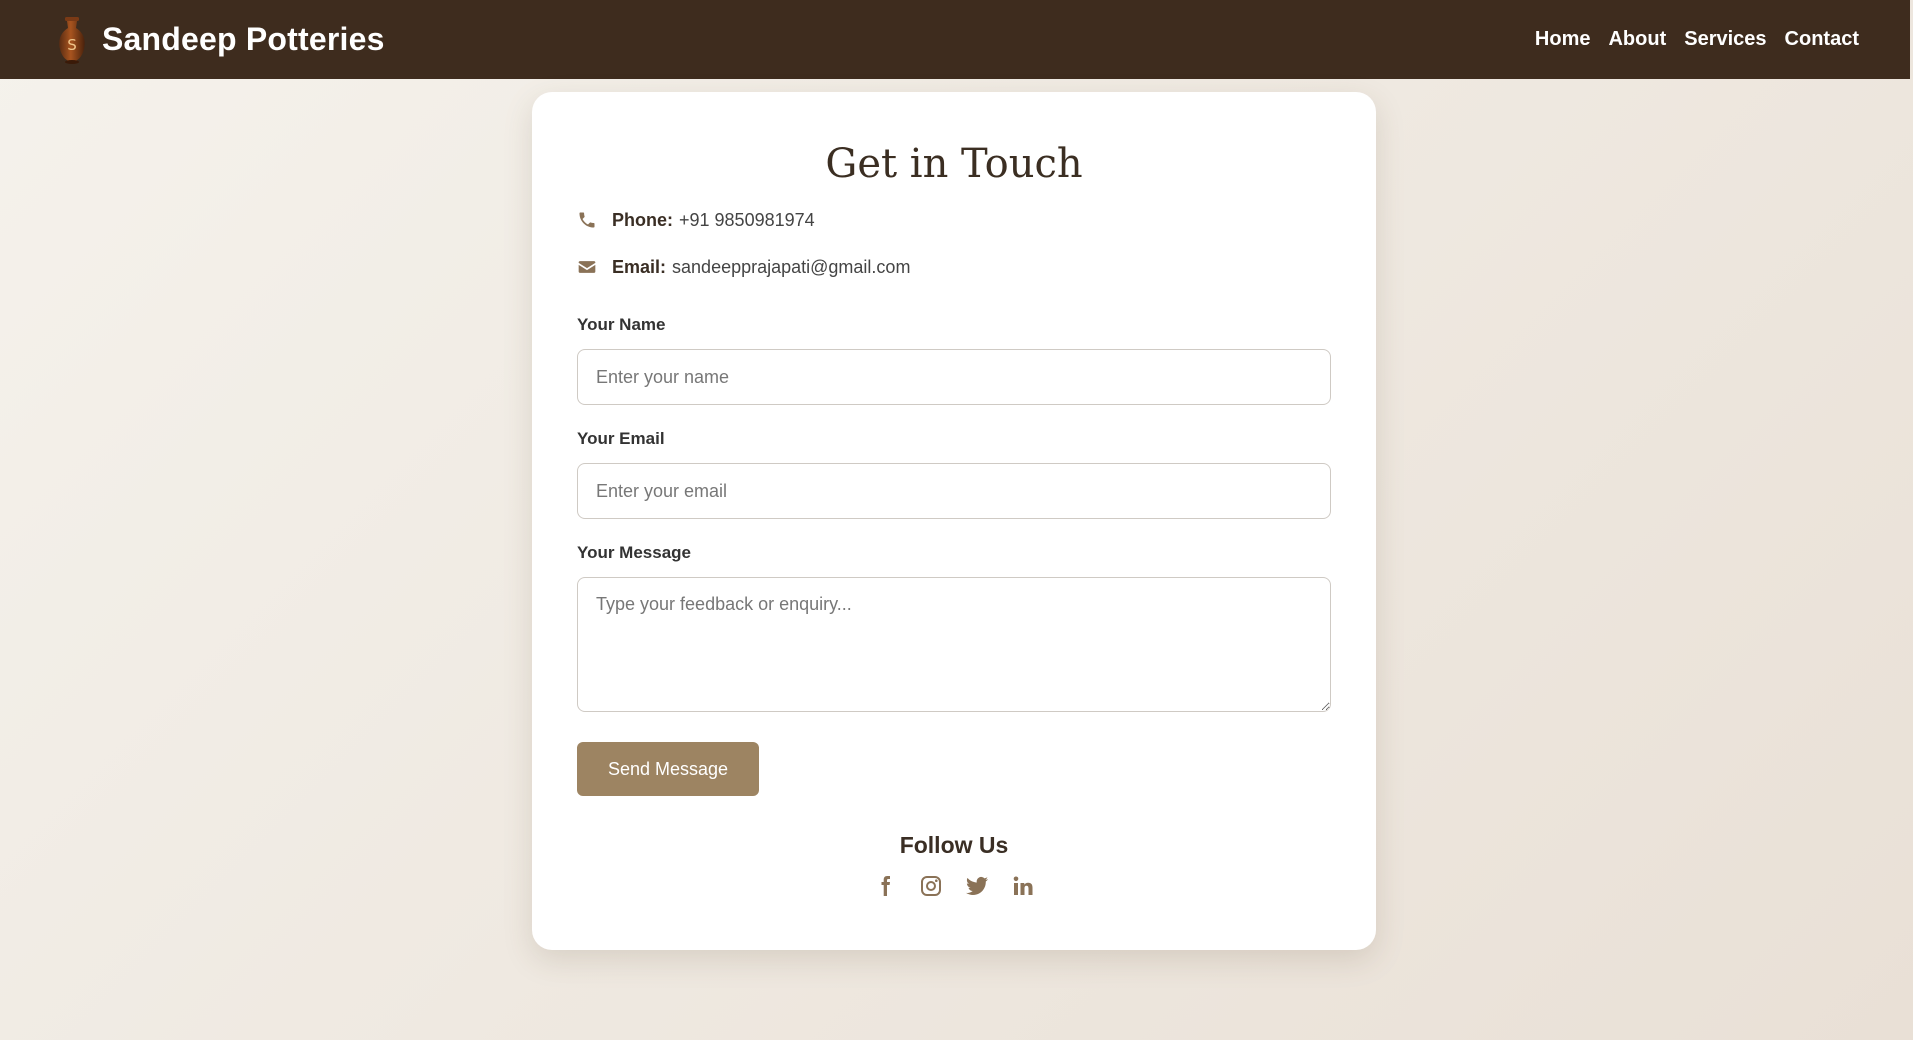 The width and height of the screenshot is (1913, 1040). Describe the element at coordinates (1725, 39) in the screenshot. I see `nav-services-link: Services` at that location.